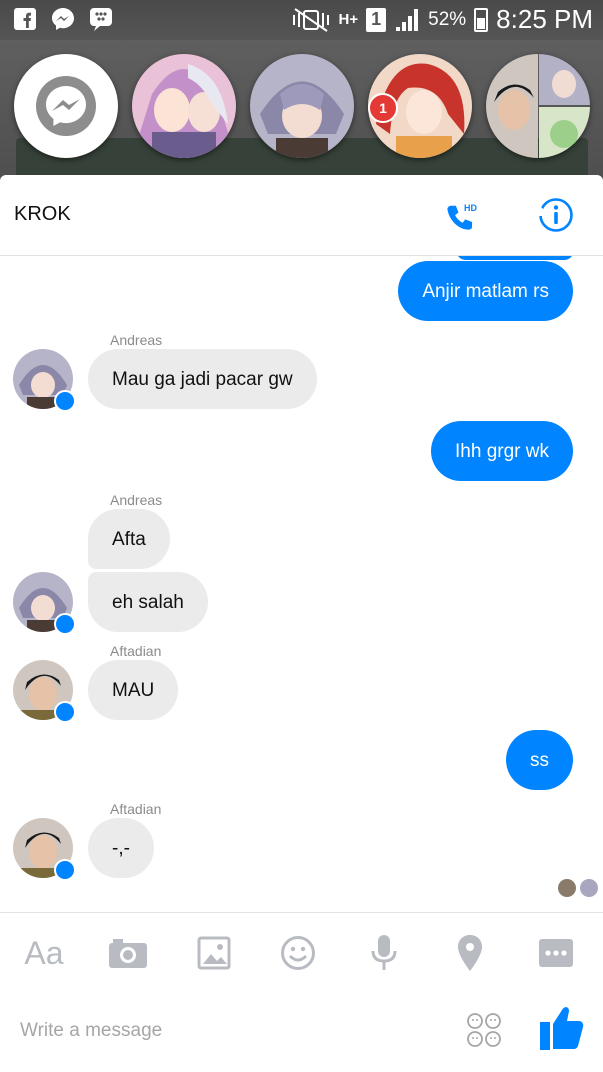 This screenshot has height=1072, width=603. I want to click on location-button, so click(470, 953).